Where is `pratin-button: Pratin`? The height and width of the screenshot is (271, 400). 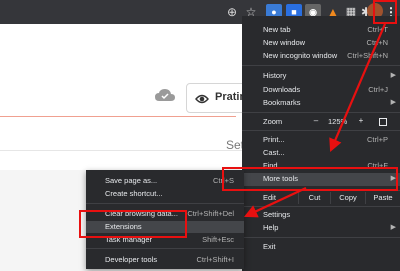
pratin-button: Pratin is located at coordinates (216, 98).